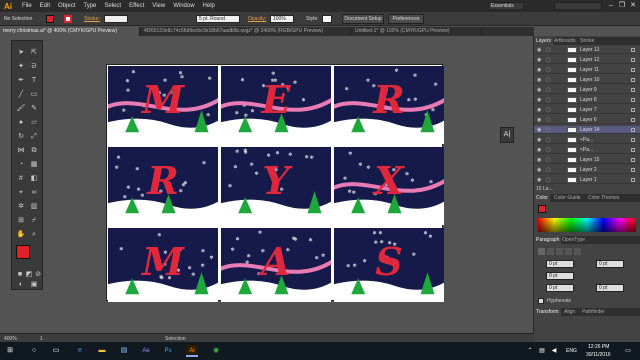 The image size is (640, 360). I want to click on rectangle-tool-icon: ▭, so click(34, 95).